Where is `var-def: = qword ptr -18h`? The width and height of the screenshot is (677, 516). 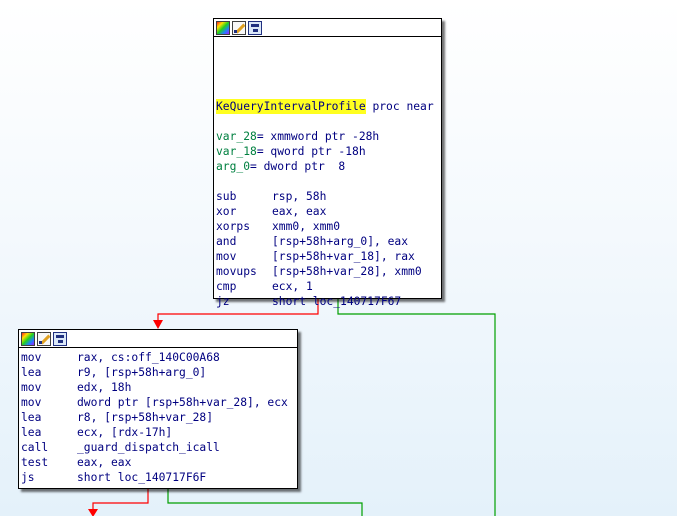 var-def: = qword ptr -18h is located at coordinates (311, 151).